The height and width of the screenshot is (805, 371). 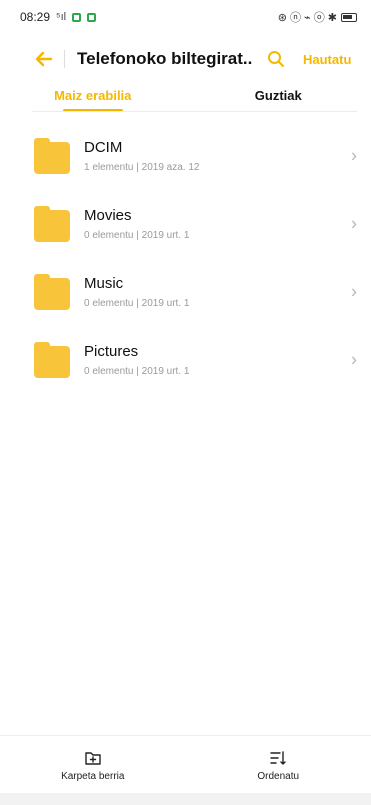 I want to click on status-left: 08:29 ⁵ıl, so click(x=58, y=17).